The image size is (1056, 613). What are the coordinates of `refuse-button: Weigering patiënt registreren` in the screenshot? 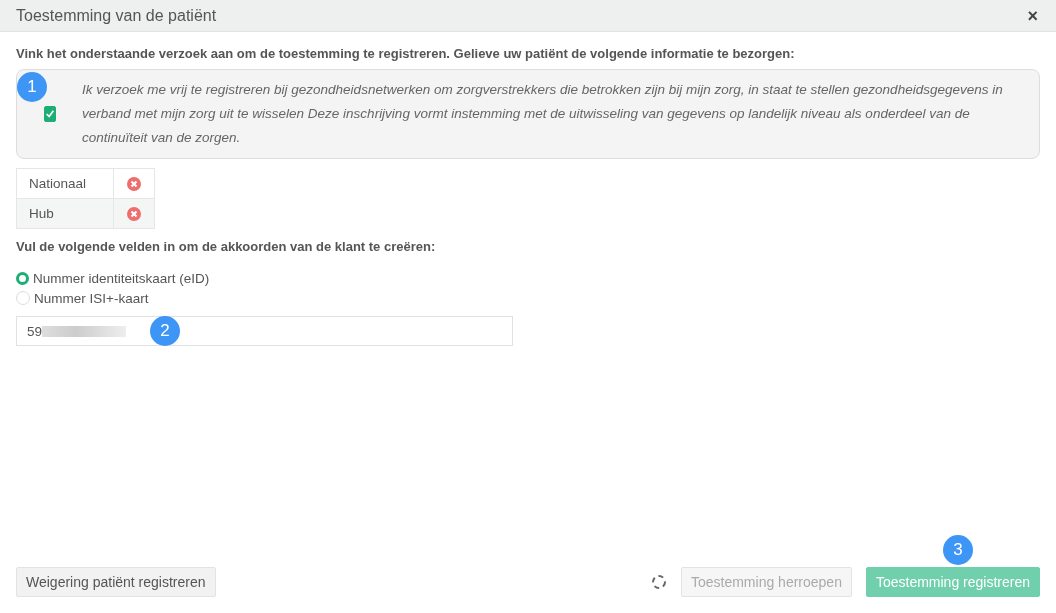 It's located at (116, 582).